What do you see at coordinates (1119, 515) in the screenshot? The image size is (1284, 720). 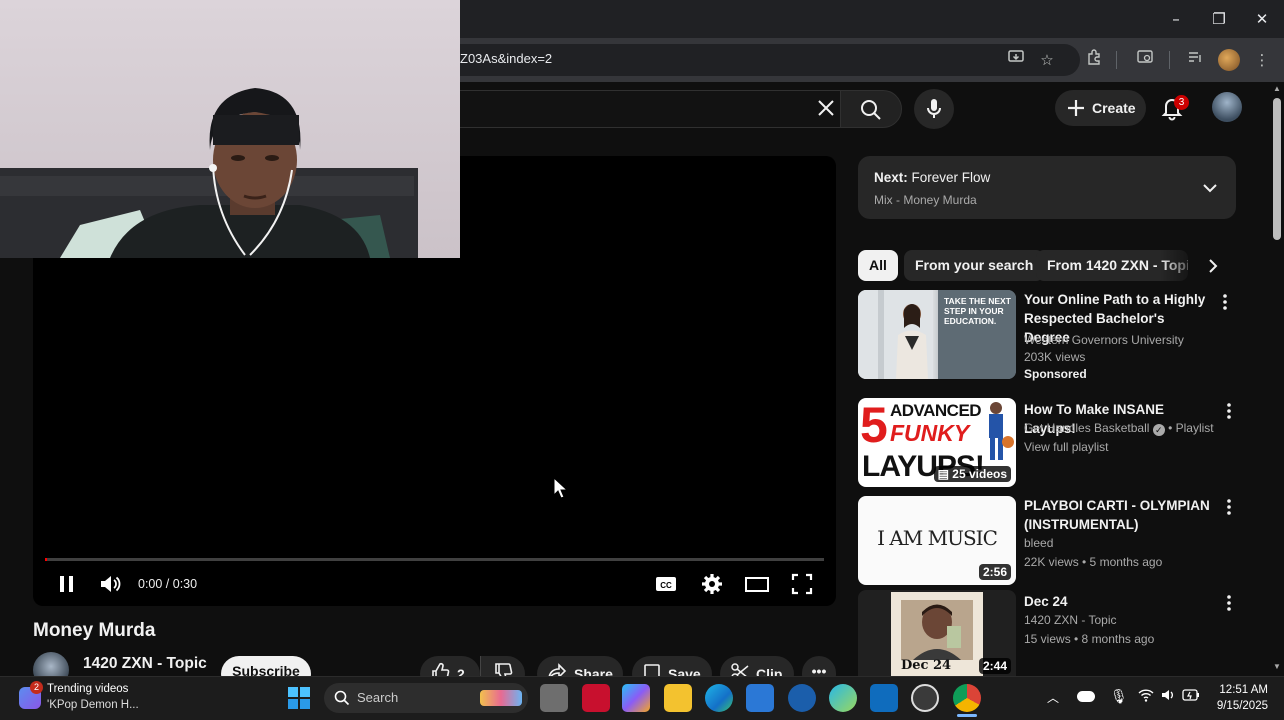 I see `video-title: PLAYBOI CARTI - OLYMPIAN (INSTRUMENTAL)` at bounding box center [1119, 515].